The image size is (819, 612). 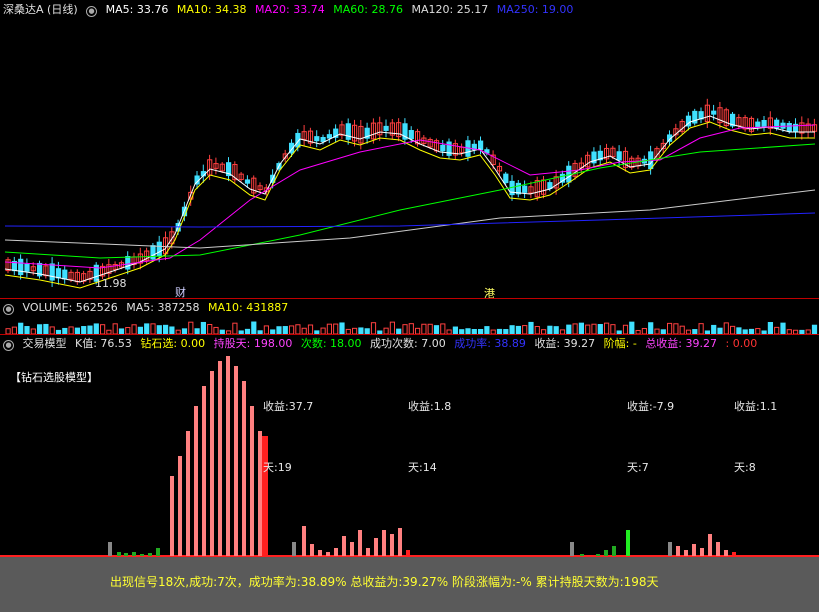 I want to click on ann-days-1: 天:19, so click(x=277, y=467).